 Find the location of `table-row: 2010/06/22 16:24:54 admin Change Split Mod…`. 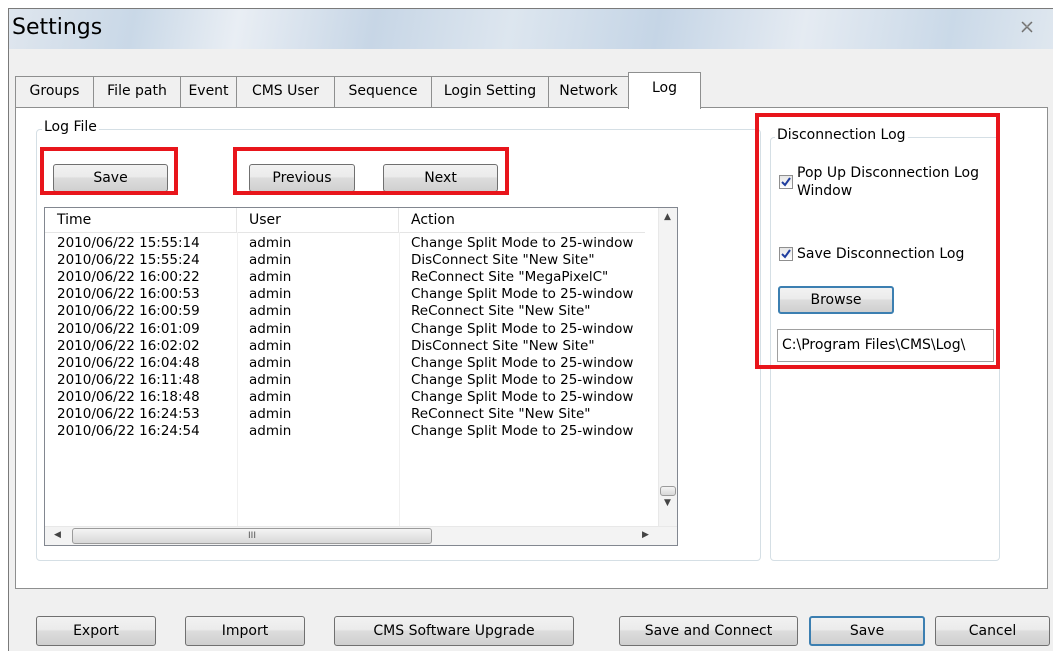

table-row: 2010/06/22 16:24:54 admin Change Split Mod… is located at coordinates (345, 431).